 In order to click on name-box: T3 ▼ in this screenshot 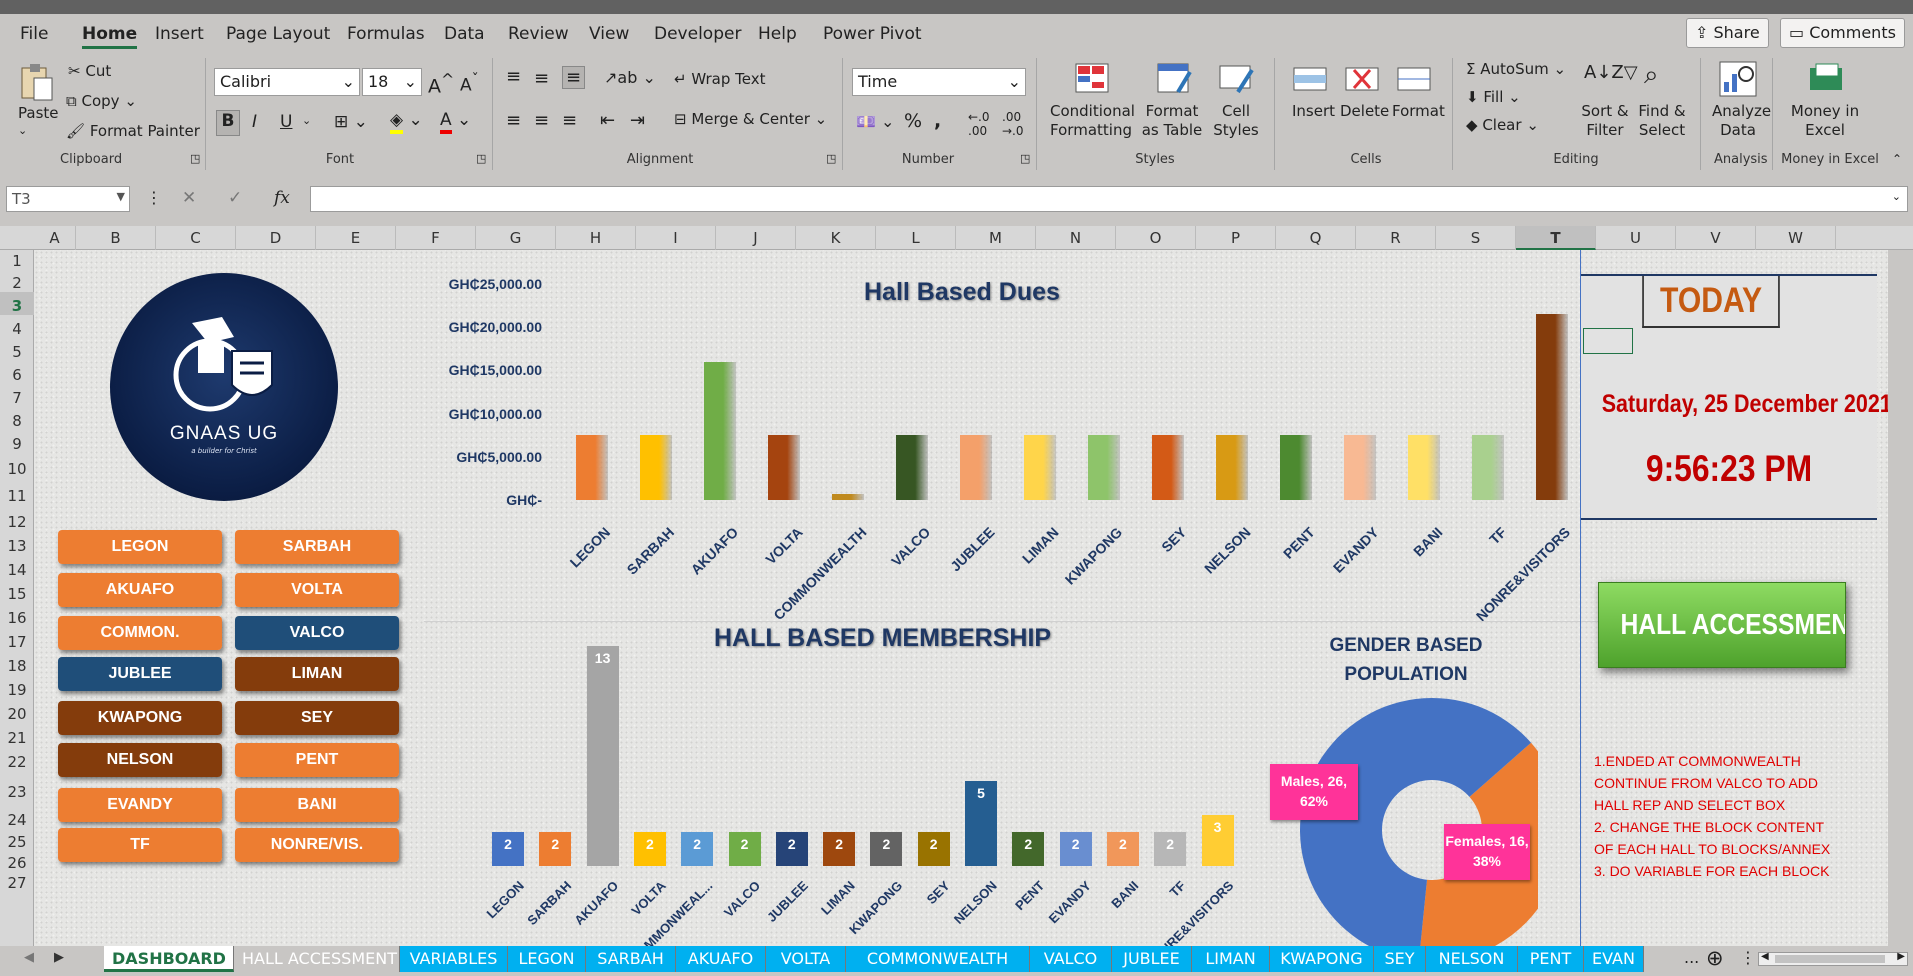, I will do `click(68, 199)`.